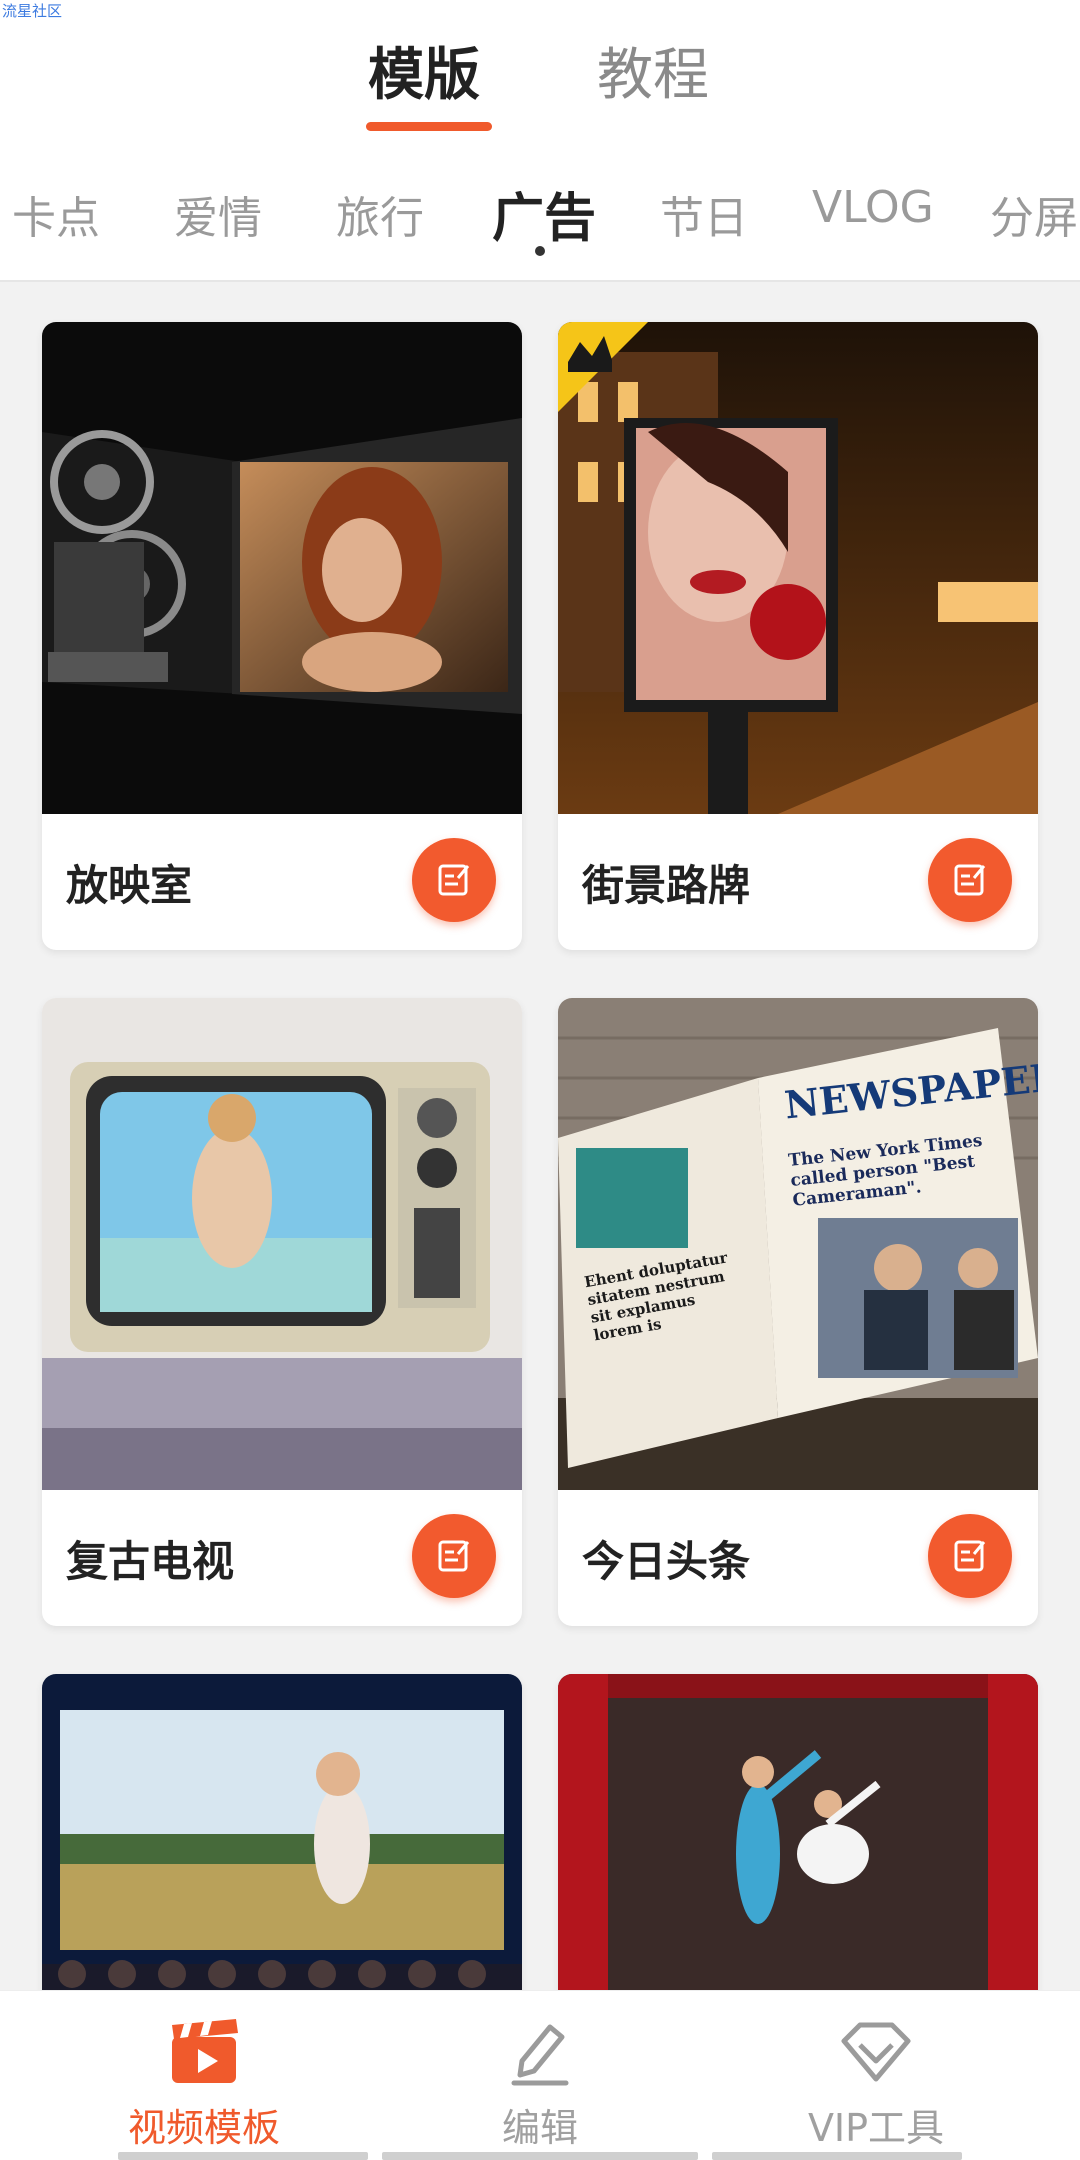  Describe the element at coordinates (424, 70) in the screenshot. I see `tab-templates: 模版` at that location.